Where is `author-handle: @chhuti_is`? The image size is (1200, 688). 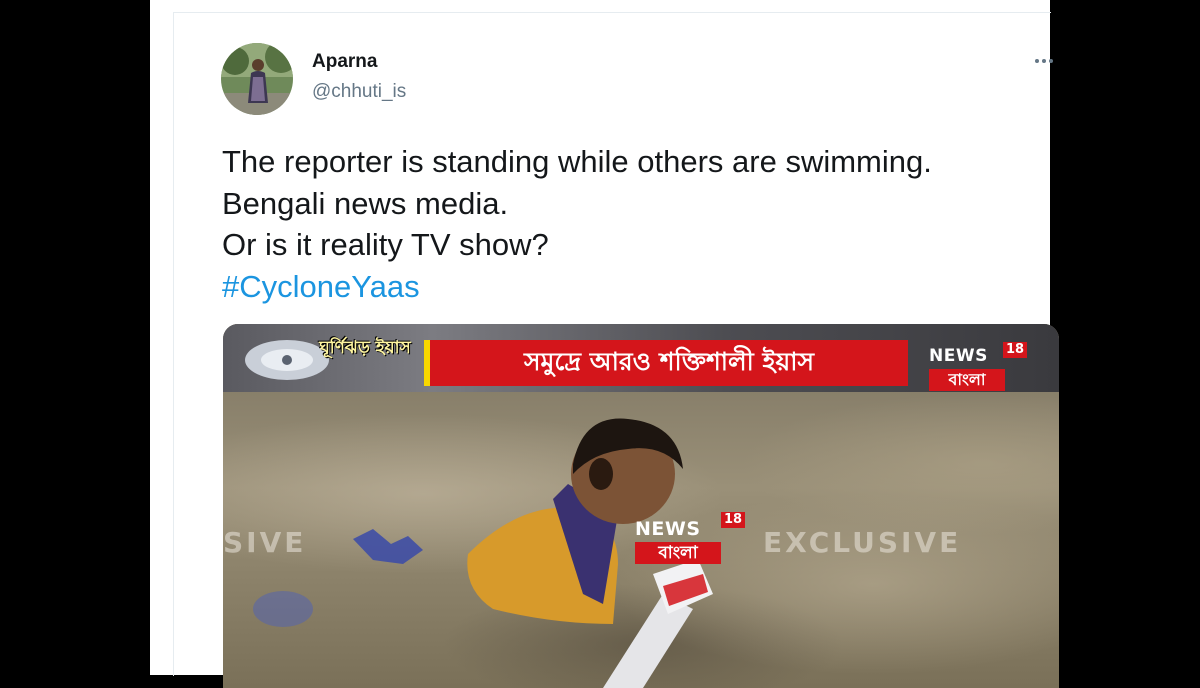 author-handle: @chhuti_is is located at coordinates (359, 92).